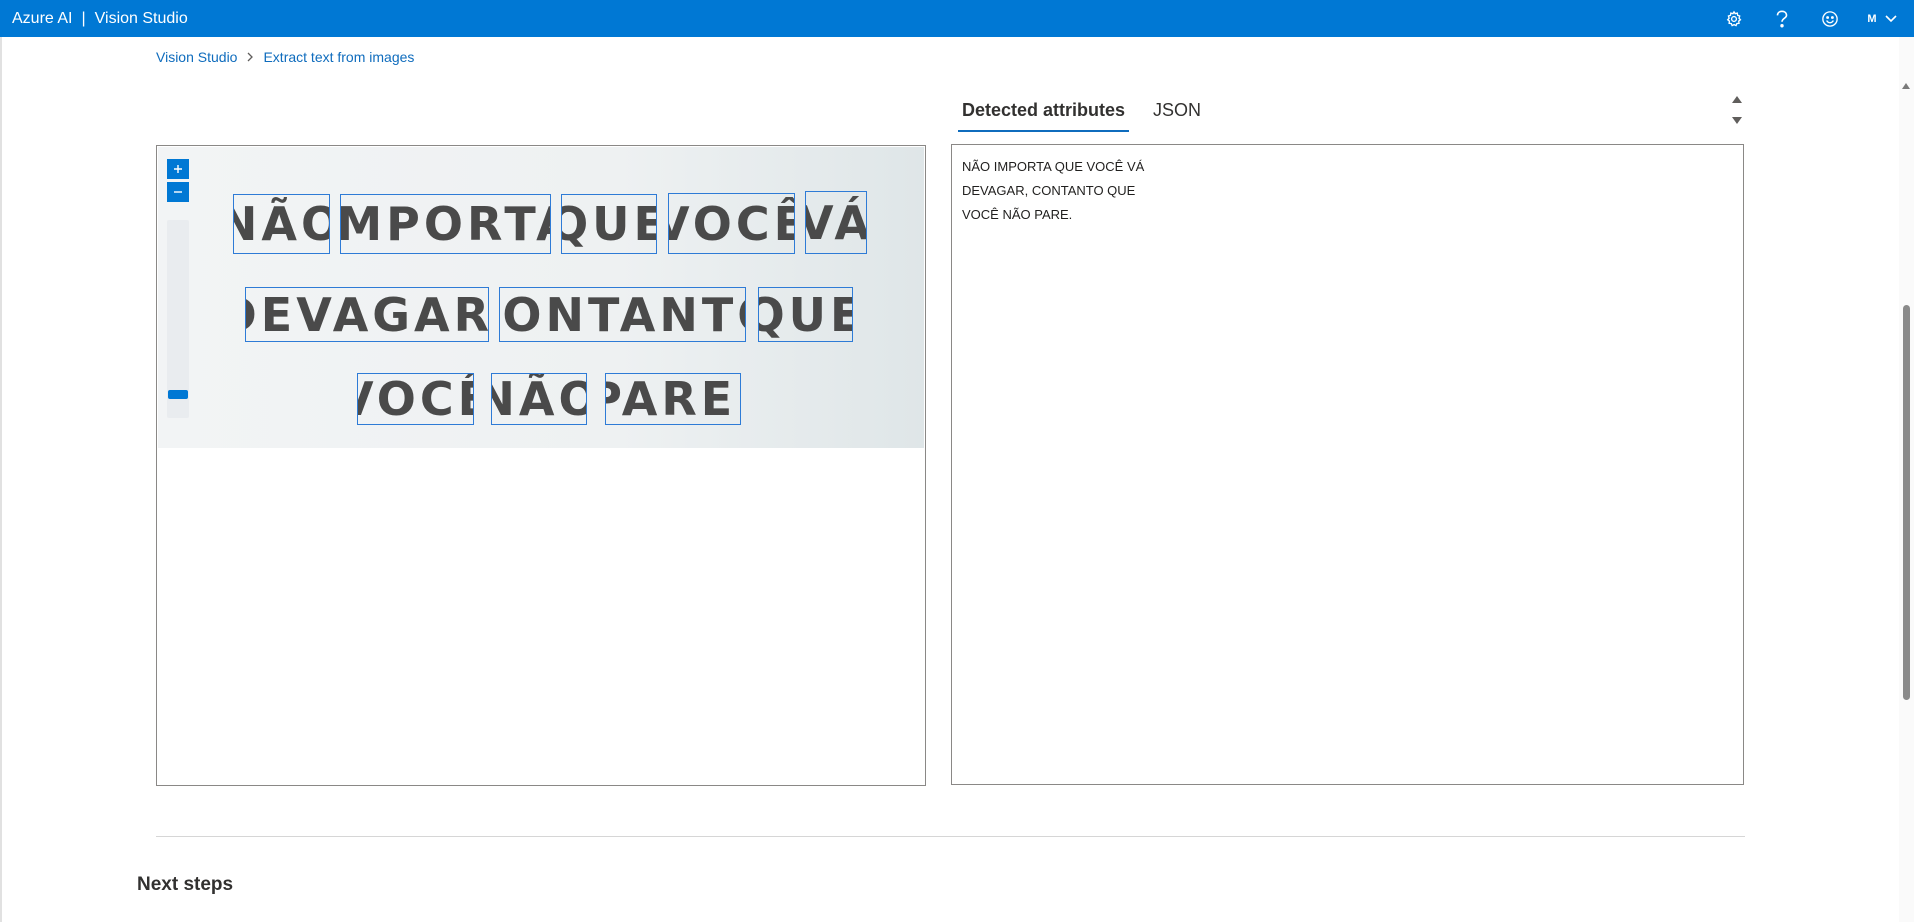  What do you see at coordinates (1049, 190) in the screenshot?
I see `result-line: DEVAGAR, CONTANTO QUE` at bounding box center [1049, 190].